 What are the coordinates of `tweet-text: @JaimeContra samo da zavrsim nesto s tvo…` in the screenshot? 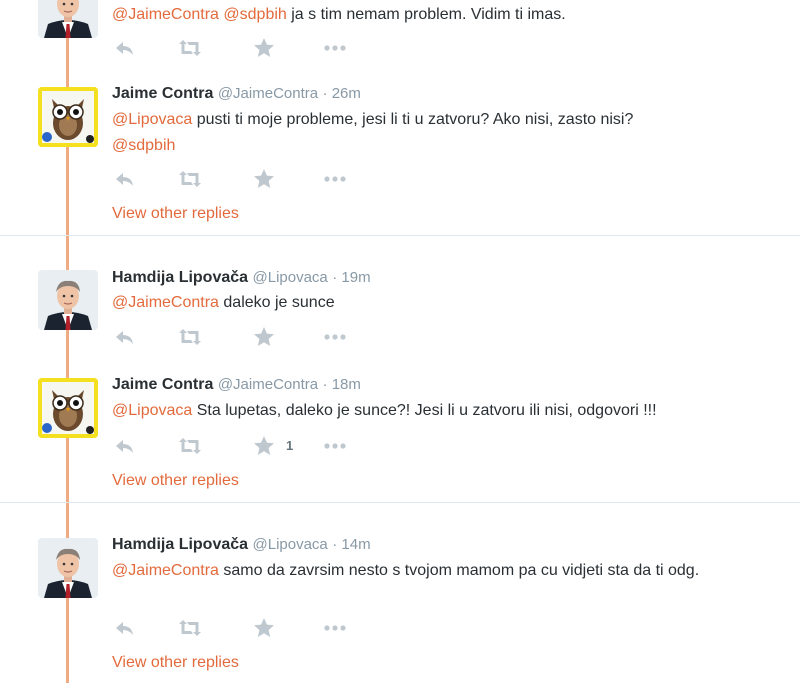 It's located at (406, 570).